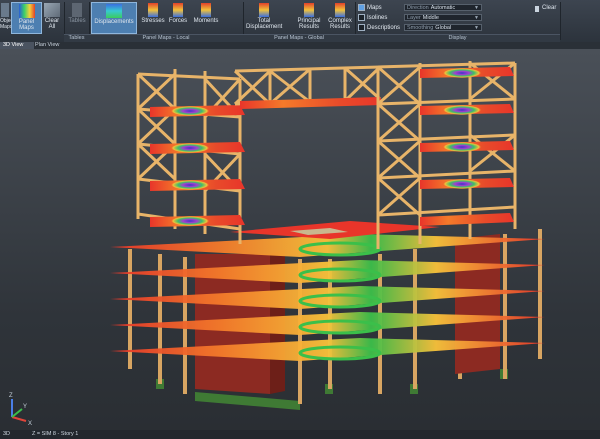 Image resolution: width=600 pixels, height=439 pixels. What do you see at coordinates (361, 27) in the screenshot?
I see `descriptions-check-icon` at bounding box center [361, 27].